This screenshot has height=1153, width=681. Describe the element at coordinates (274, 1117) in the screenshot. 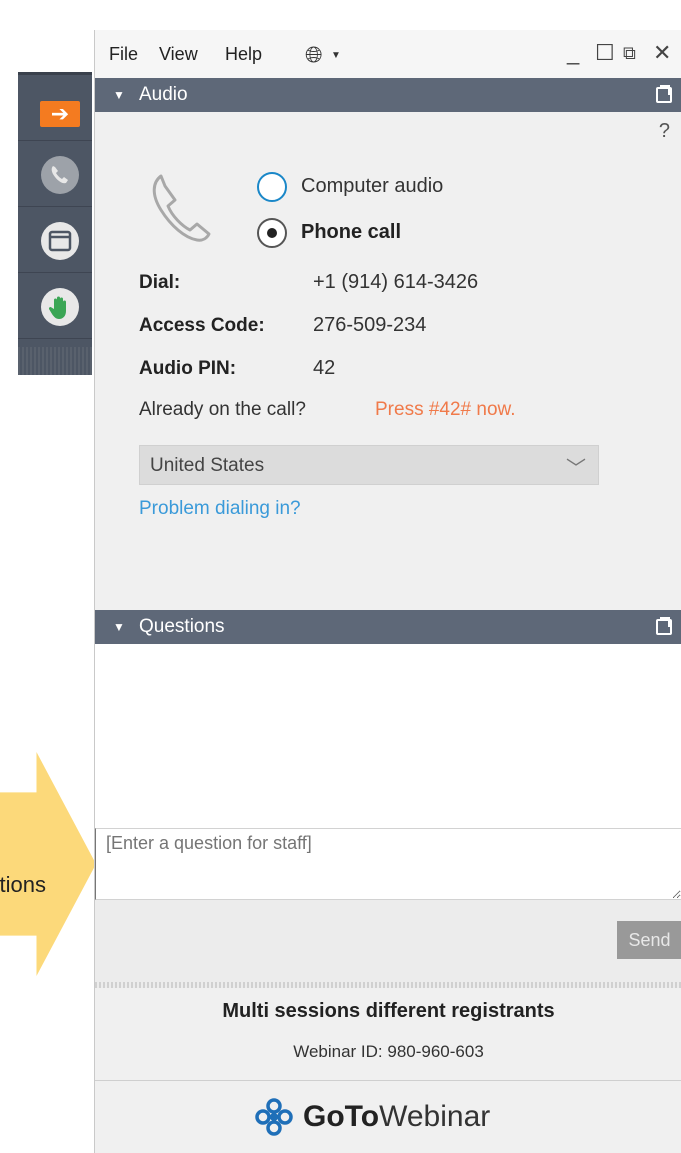

I see `gotowebinar-flower-icon` at that location.